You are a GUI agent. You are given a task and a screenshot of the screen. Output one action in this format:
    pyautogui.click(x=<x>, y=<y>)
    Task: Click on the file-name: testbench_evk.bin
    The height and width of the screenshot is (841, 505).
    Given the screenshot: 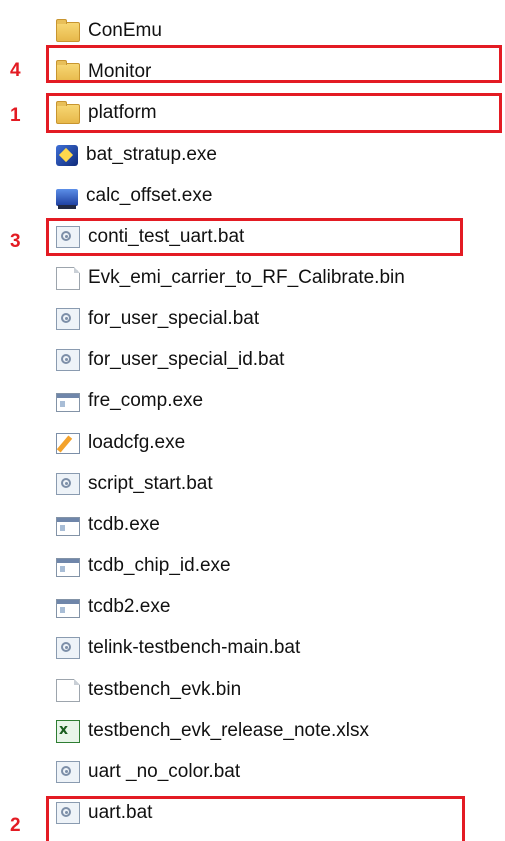 What is the action you would take?
    pyautogui.click(x=165, y=689)
    